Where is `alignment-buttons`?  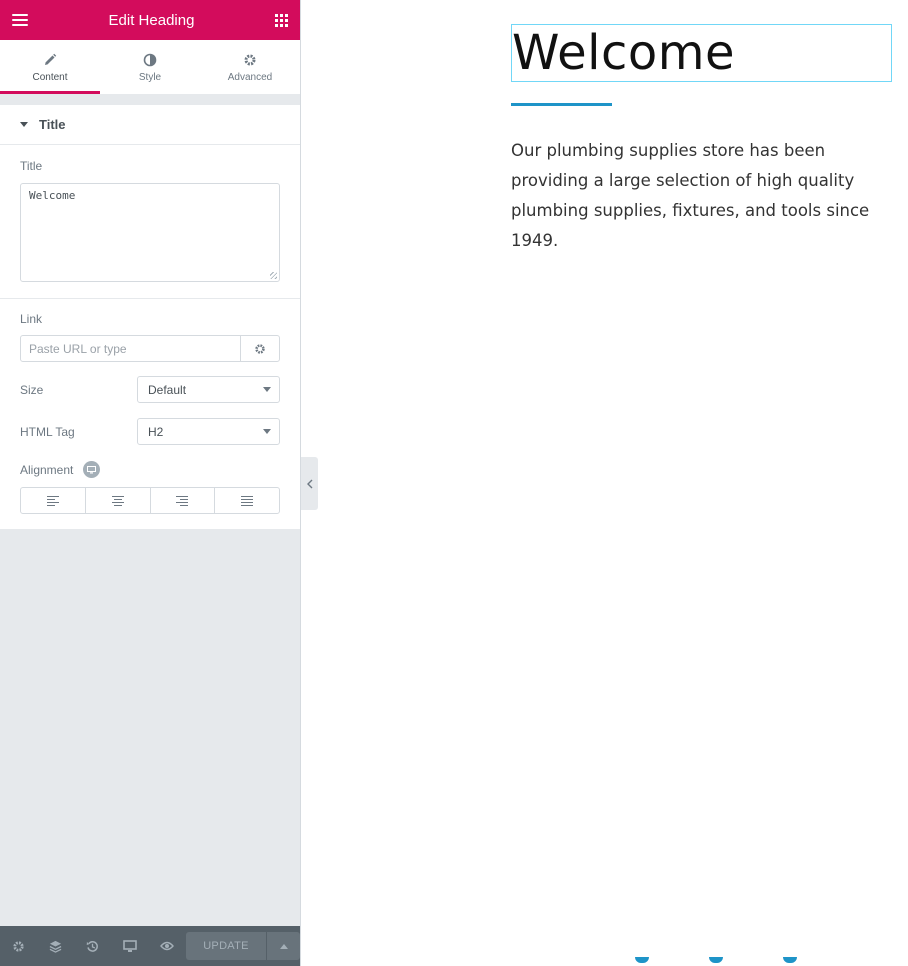
alignment-buttons is located at coordinates (150, 500).